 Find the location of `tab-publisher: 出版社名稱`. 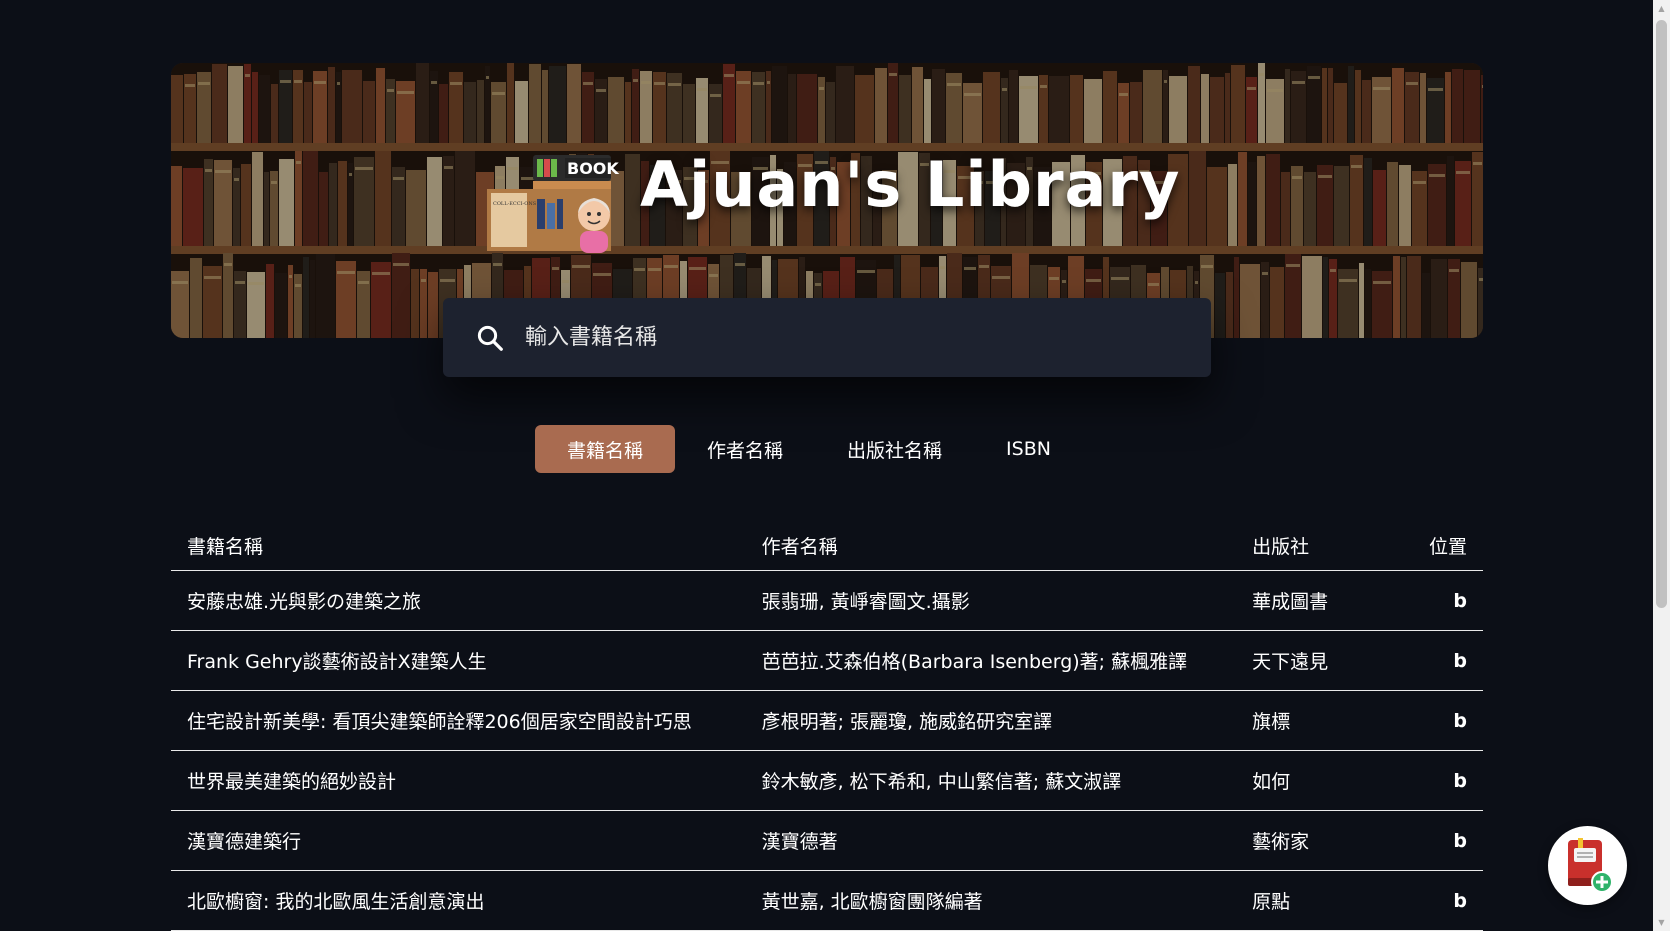

tab-publisher: 出版社名稱 is located at coordinates (894, 449).